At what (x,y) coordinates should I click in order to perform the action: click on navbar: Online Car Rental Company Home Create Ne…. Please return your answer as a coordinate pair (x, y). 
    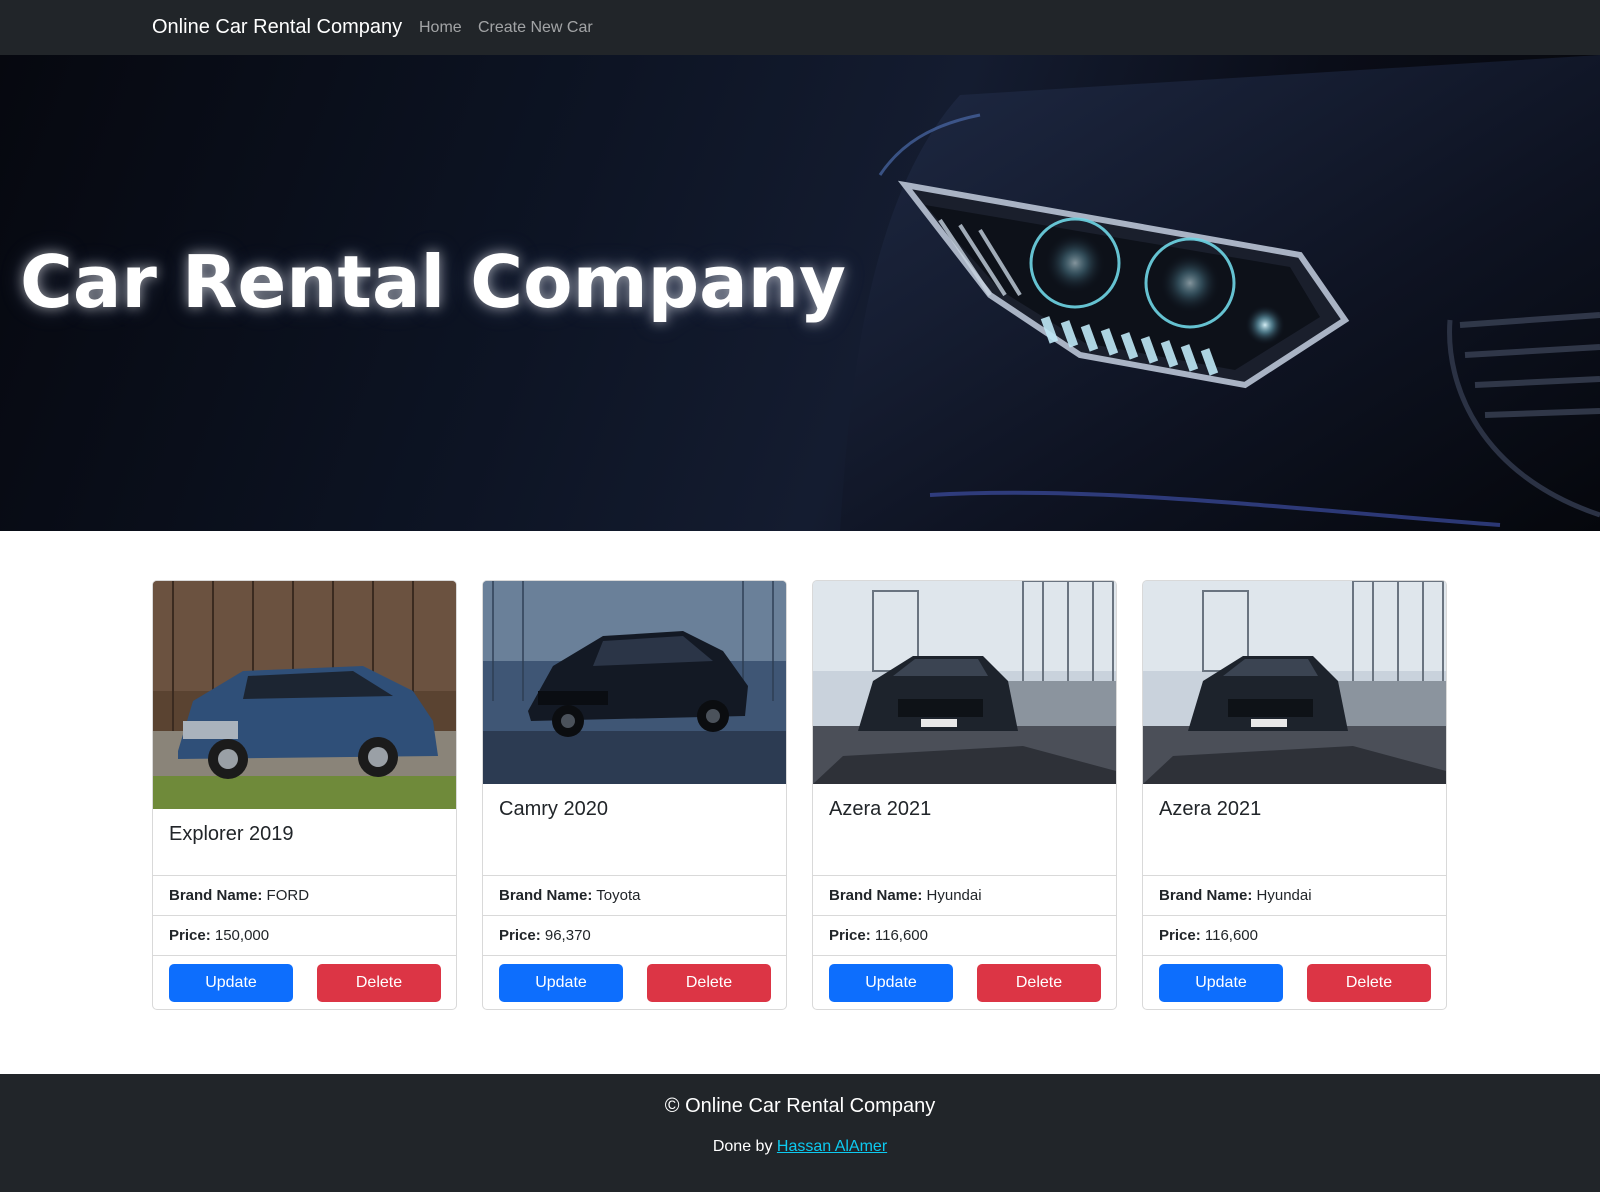
    Looking at the image, I should click on (800, 27).